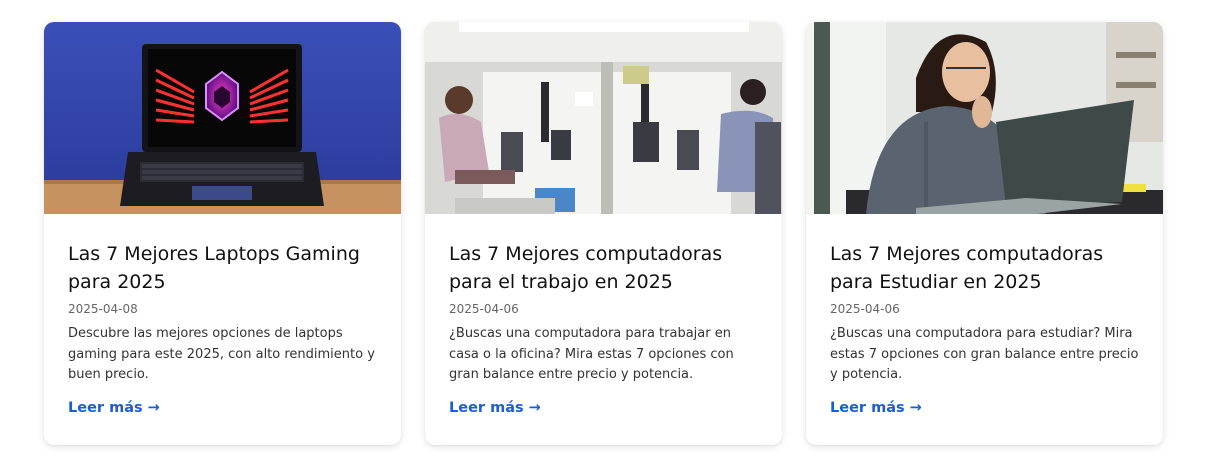  Describe the element at coordinates (103, 309) in the screenshot. I see `post-date: 2025-04-08` at that location.